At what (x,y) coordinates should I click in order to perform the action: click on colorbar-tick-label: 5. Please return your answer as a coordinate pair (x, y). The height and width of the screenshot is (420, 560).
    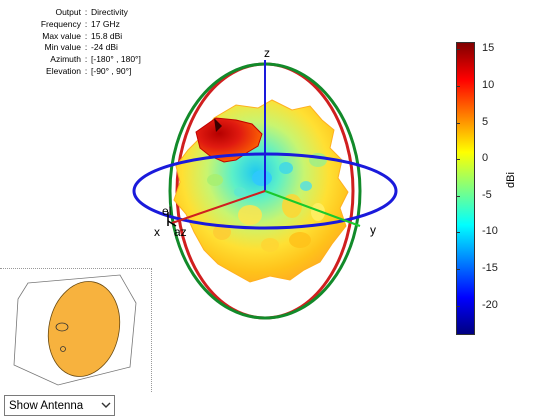
    Looking at the image, I should click on (485, 121).